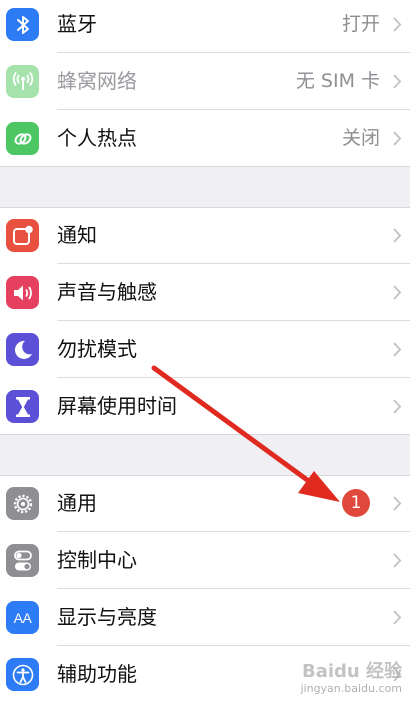 The width and height of the screenshot is (410, 703). Describe the element at coordinates (97, 81) in the screenshot. I see `cellular-label: 蜂窝网络` at that location.